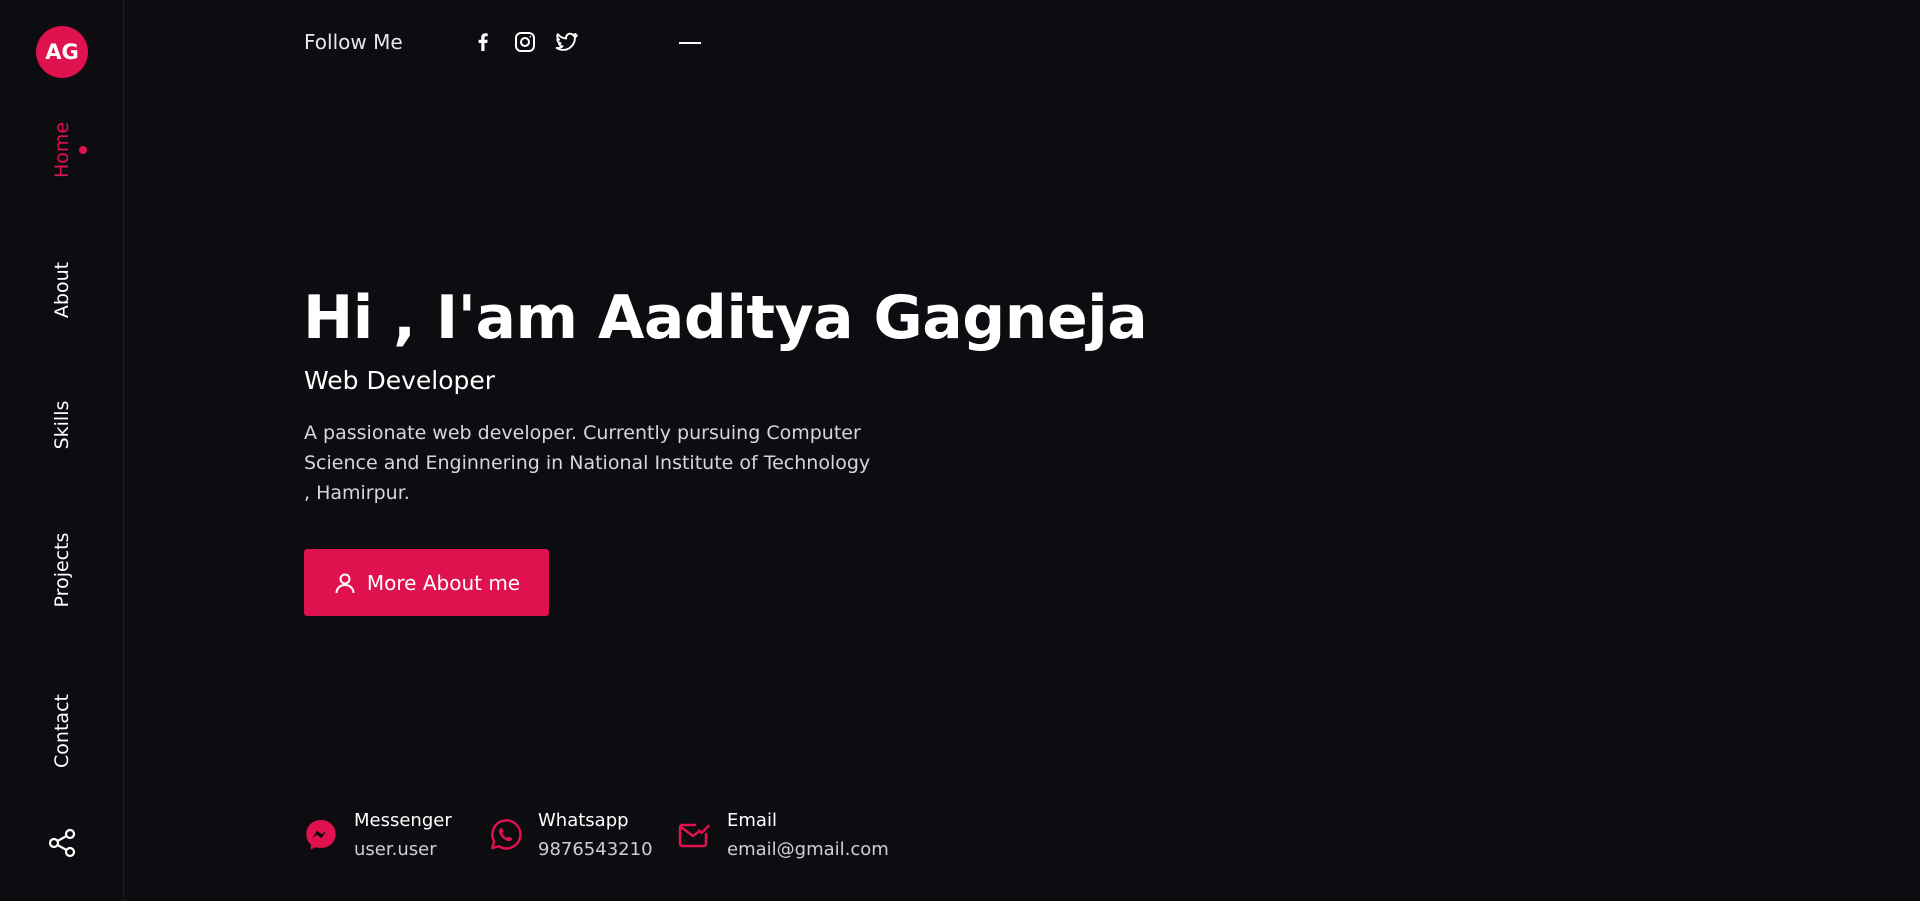  I want to click on more-about-me-button: More About me, so click(426, 582).